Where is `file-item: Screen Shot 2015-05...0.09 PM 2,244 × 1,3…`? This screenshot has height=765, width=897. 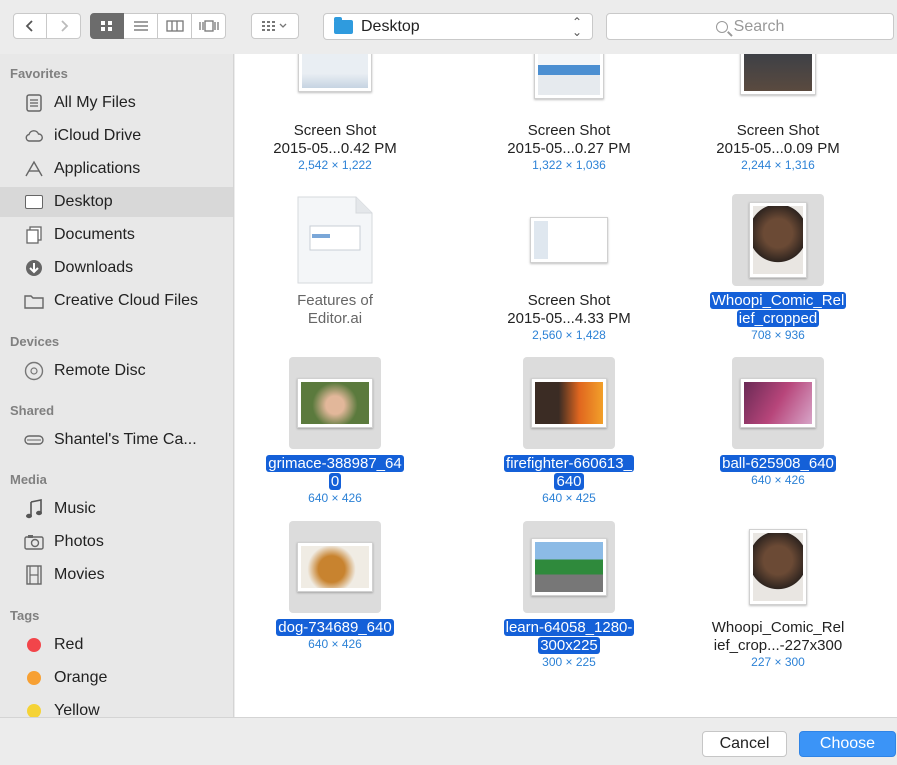
file-item: Screen Shot 2015-05...0.09 PM 2,244 × 1,3… is located at coordinates (778, 113).